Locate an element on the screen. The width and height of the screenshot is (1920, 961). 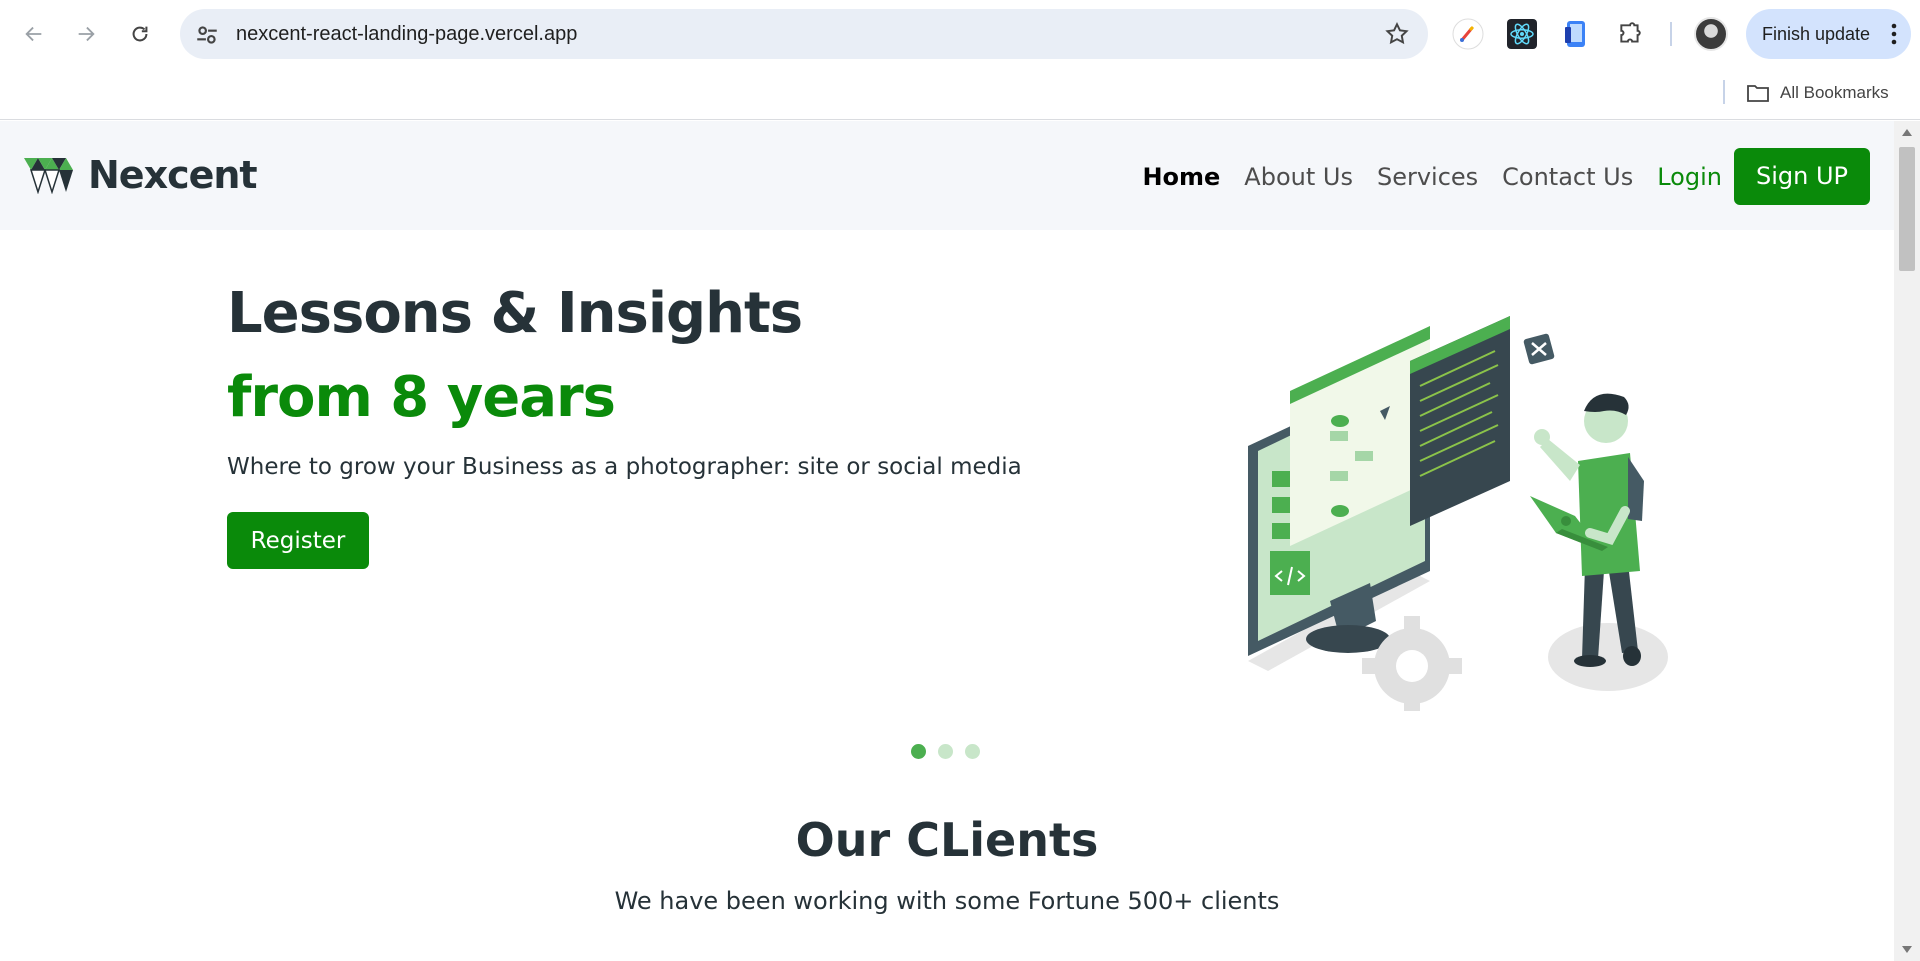
forward-arrow-icon is located at coordinates (86, 34).